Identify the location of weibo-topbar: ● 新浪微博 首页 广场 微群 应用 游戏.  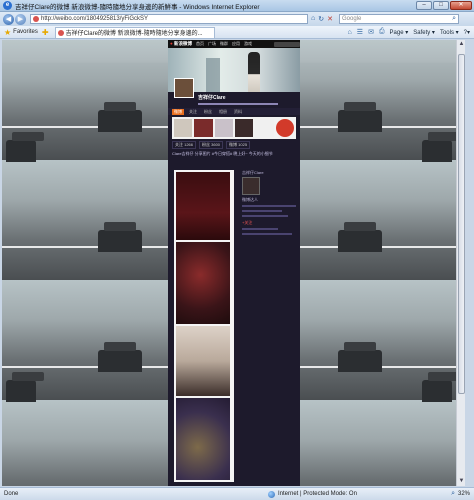
(234, 44).